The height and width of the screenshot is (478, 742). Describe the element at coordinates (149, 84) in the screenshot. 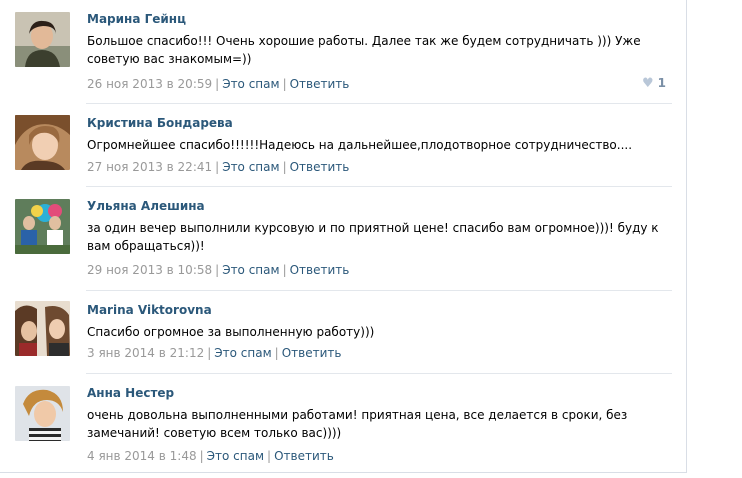

I see `comment-date: 26 ноя 2013 в 20:59` at that location.